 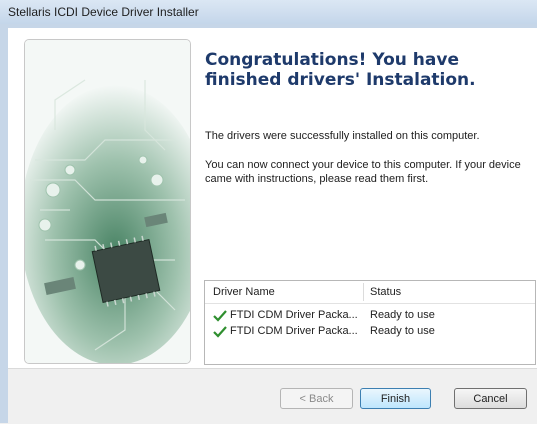 I want to click on list-header: Driver Name Status, so click(x=370, y=292).